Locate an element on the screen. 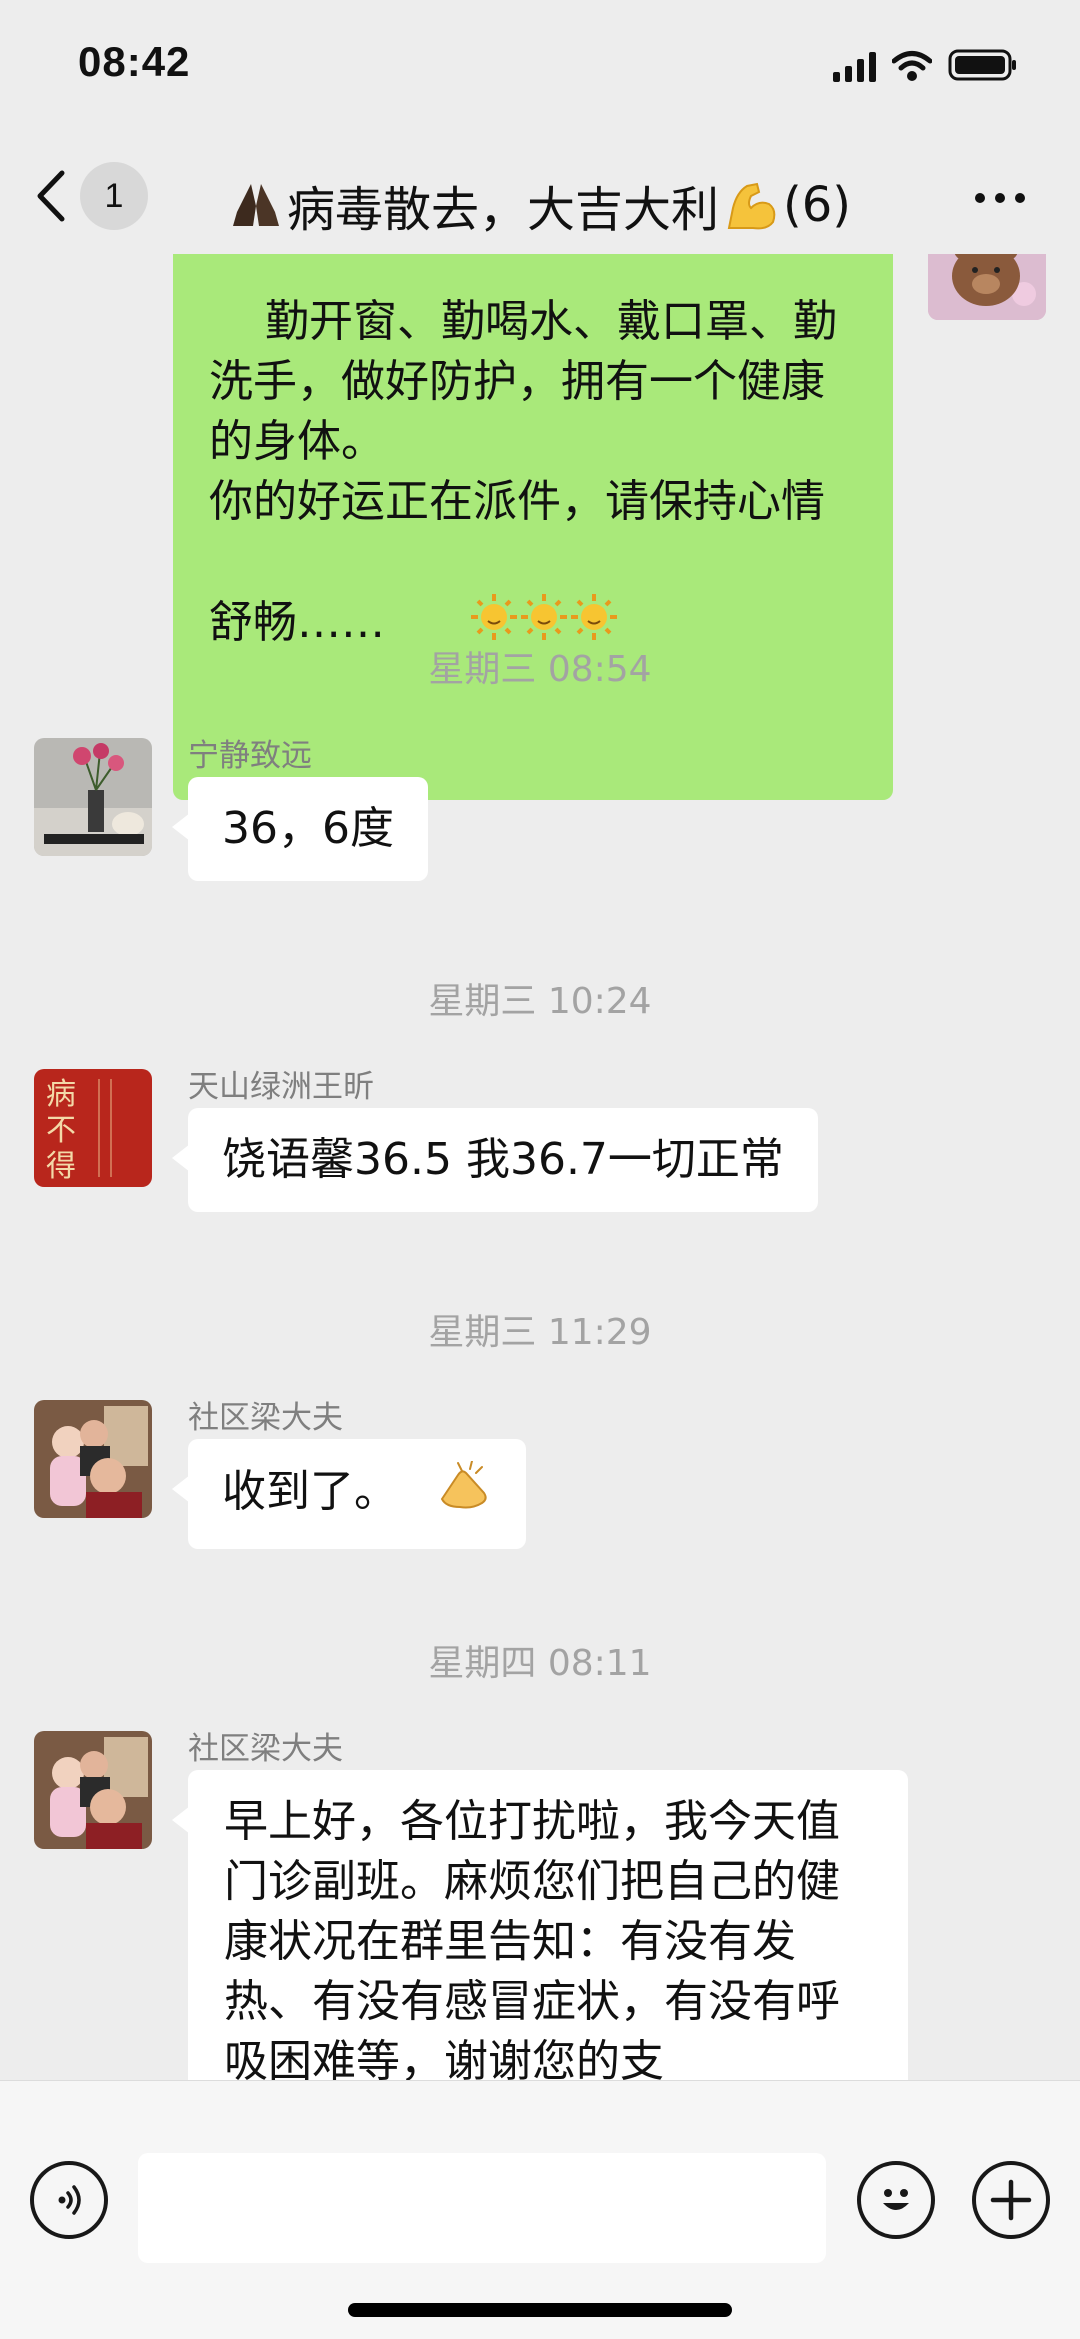  emoji-smile-icon is located at coordinates (896, 2200).